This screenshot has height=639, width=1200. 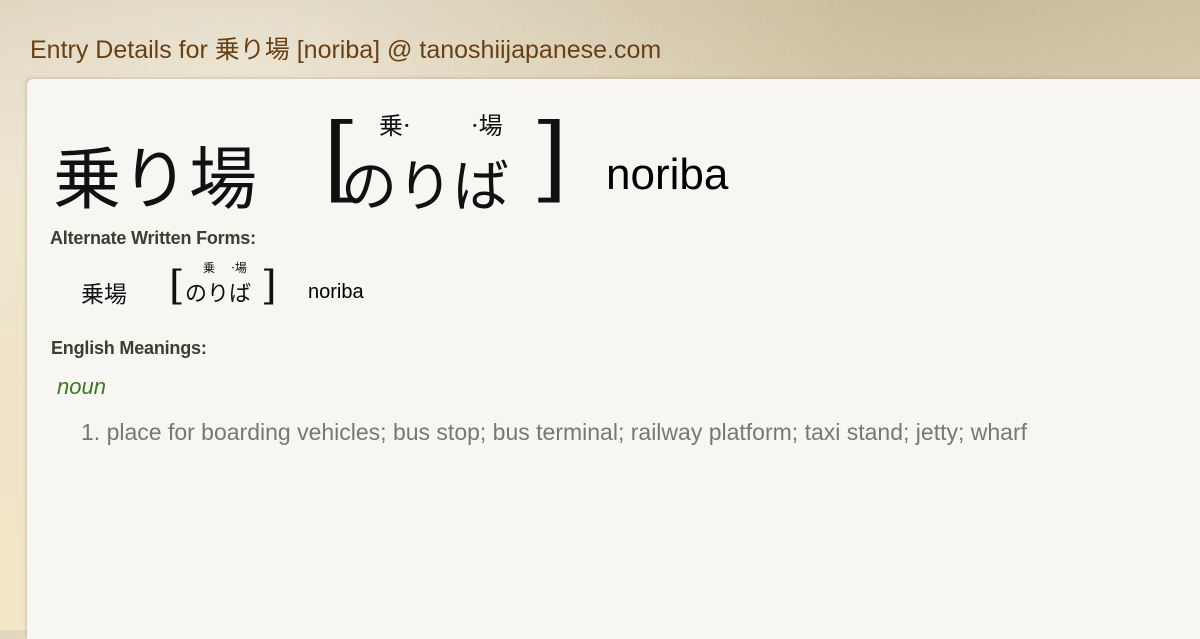 What do you see at coordinates (104, 295) in the screenshot?
I see `alternate-kanji: 乗場` at bounding box center [104, 295].